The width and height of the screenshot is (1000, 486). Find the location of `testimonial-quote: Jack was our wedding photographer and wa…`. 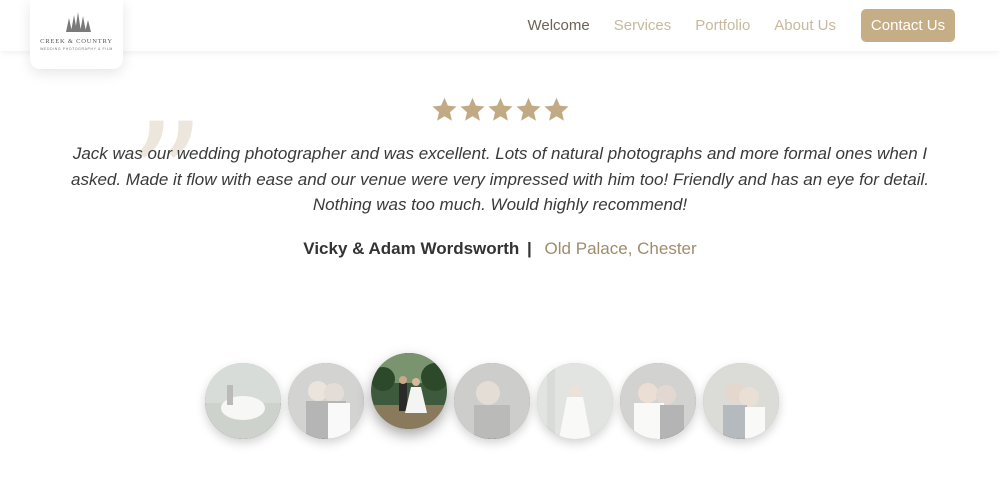

testimonial-quote: Jack was our wedding photographer and wa… is located at coordinates (500, 179).